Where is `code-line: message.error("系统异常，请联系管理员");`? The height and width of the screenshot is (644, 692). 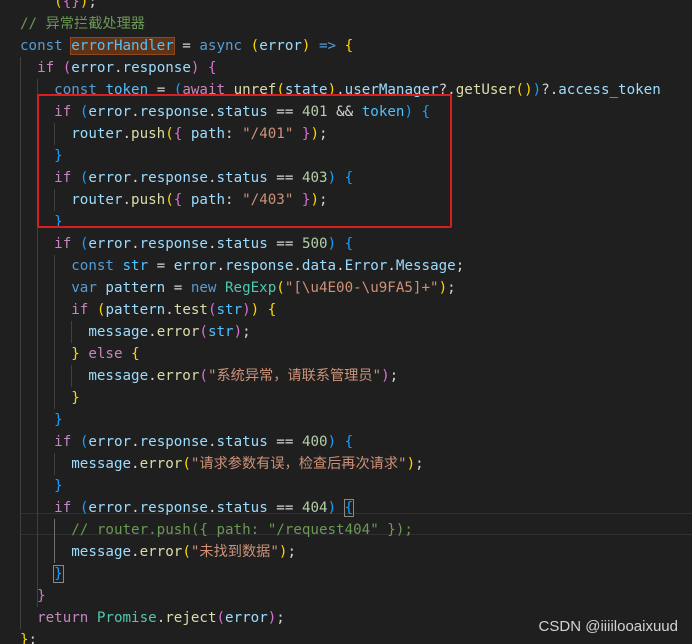 code-line: message.error("系统异常，请联系管理员"); is located at coordinates (356, 376).